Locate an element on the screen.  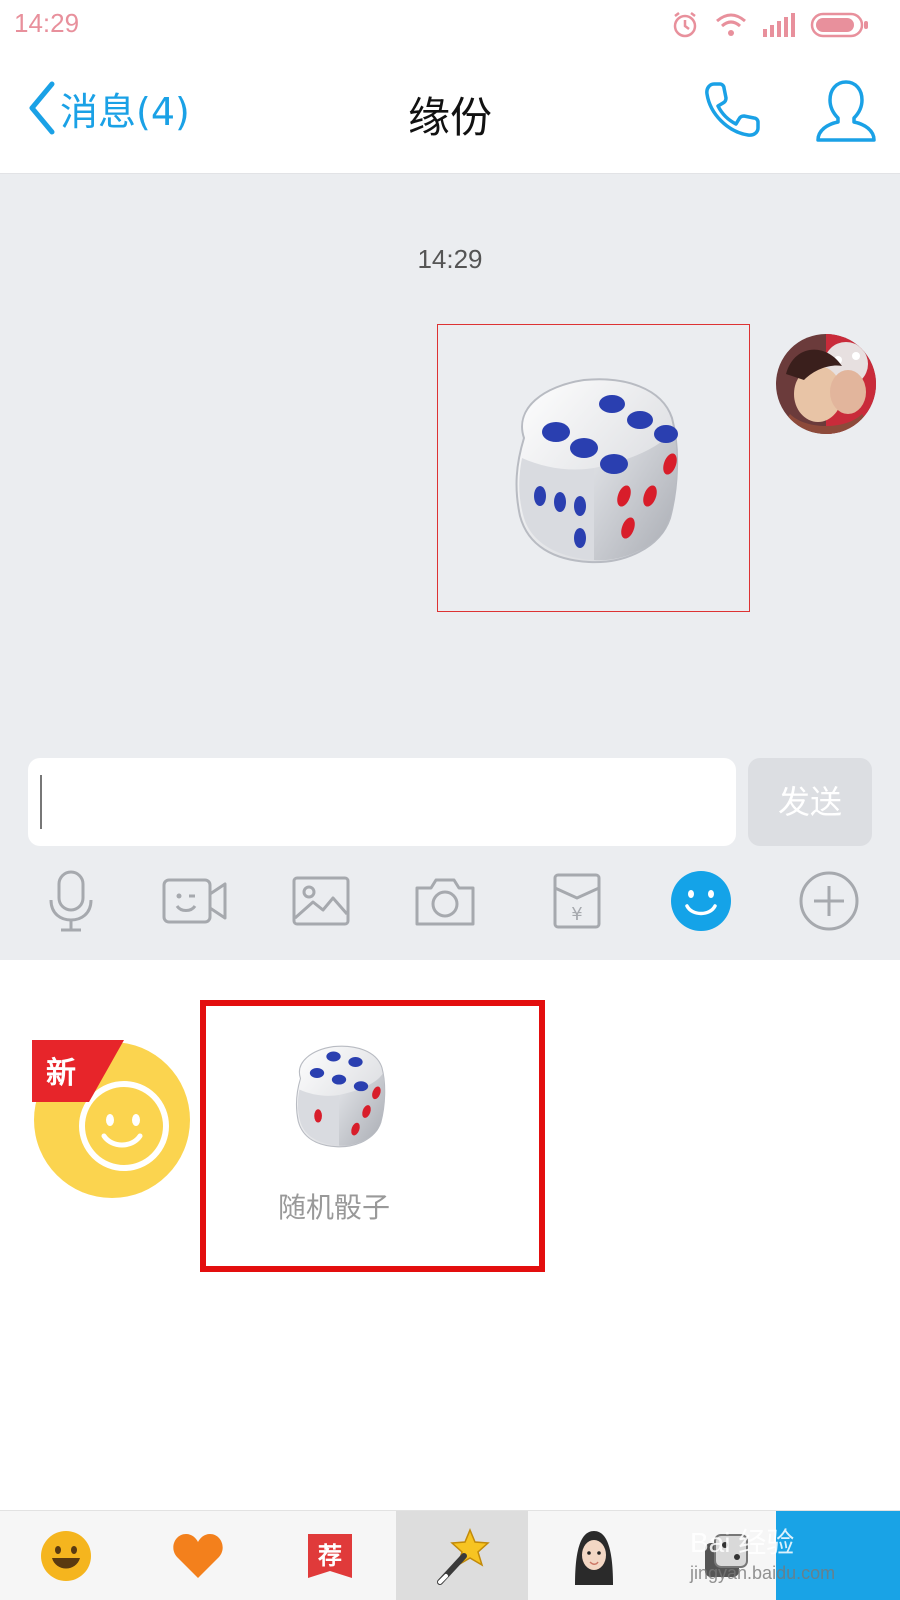
avatar is located at coordinates (826, 384).